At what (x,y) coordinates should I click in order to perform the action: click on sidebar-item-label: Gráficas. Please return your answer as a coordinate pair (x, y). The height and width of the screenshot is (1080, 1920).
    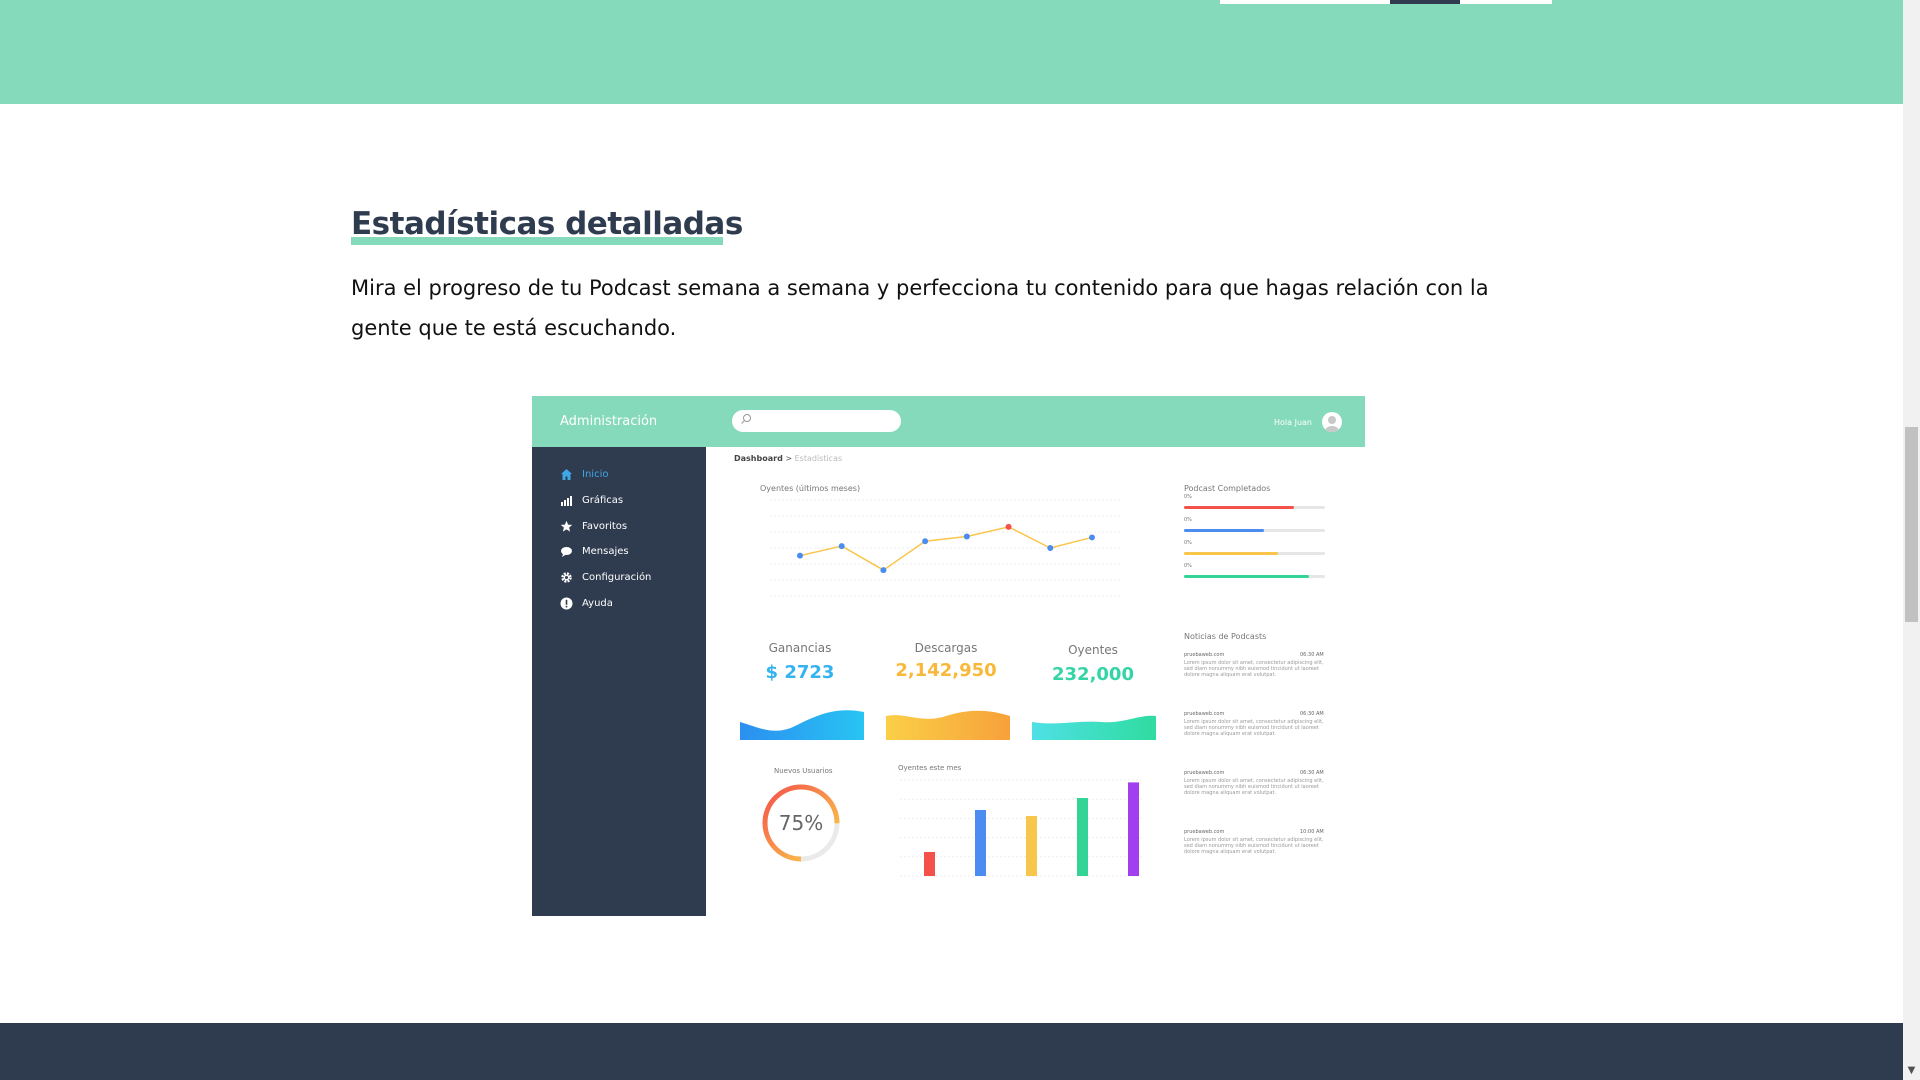
    Looking at the image, I should click on (603, 500).